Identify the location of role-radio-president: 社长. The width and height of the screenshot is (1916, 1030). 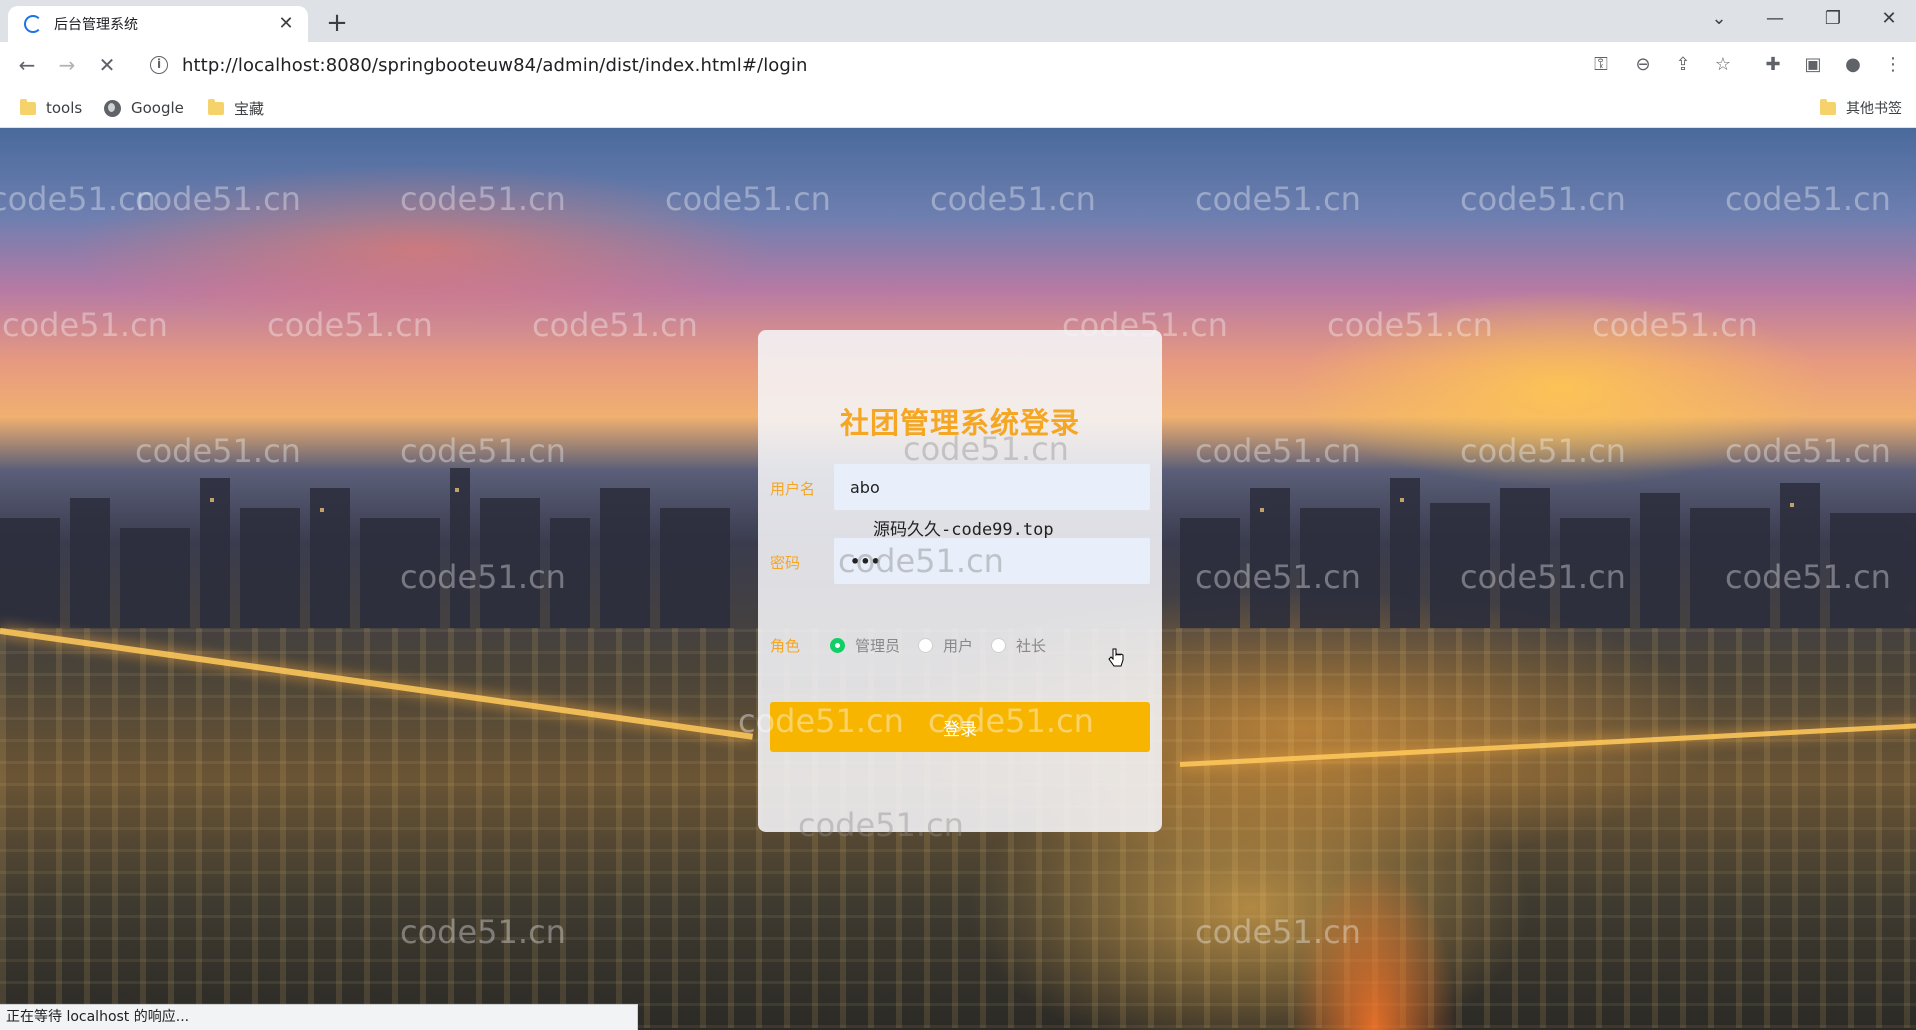
(1018, 645).